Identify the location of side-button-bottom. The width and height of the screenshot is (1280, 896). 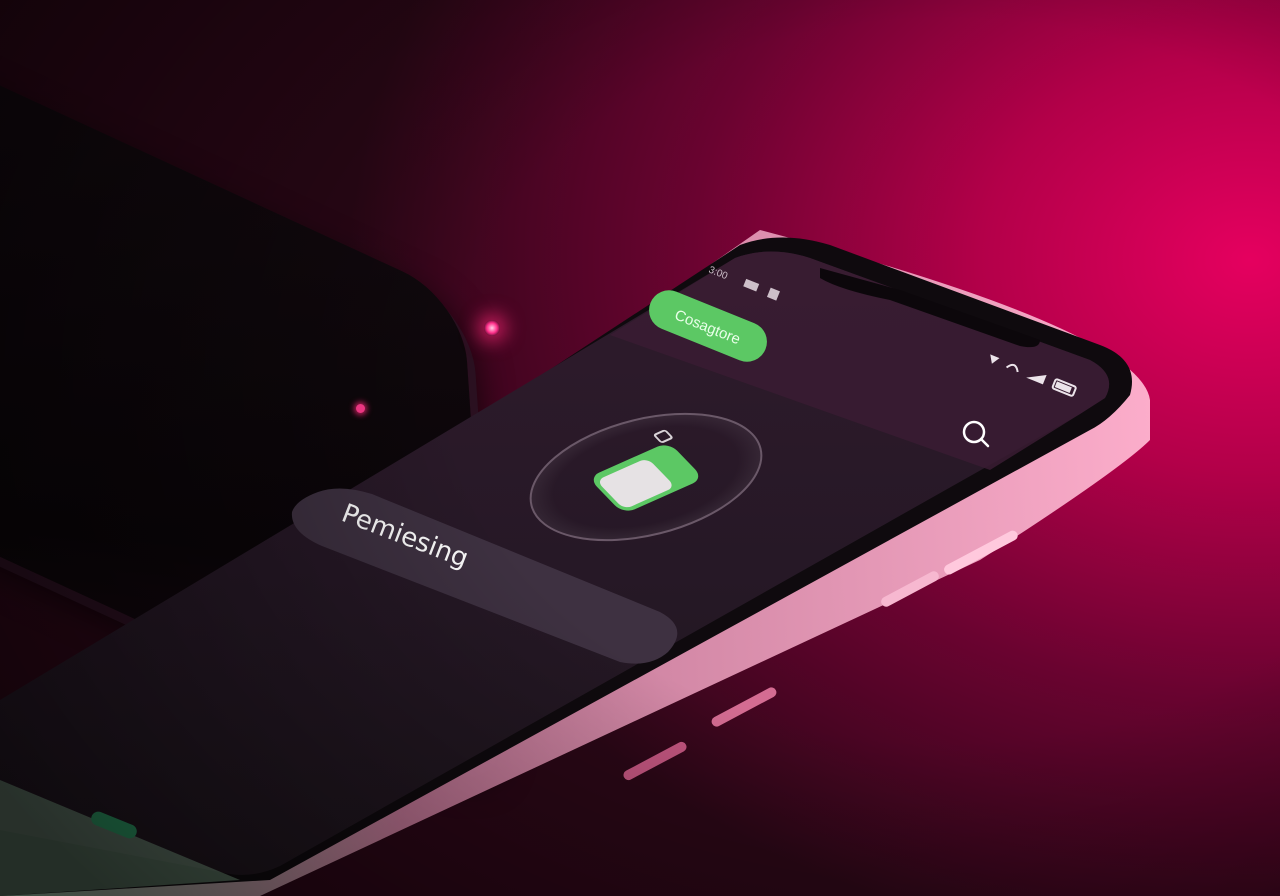
(655, 761).